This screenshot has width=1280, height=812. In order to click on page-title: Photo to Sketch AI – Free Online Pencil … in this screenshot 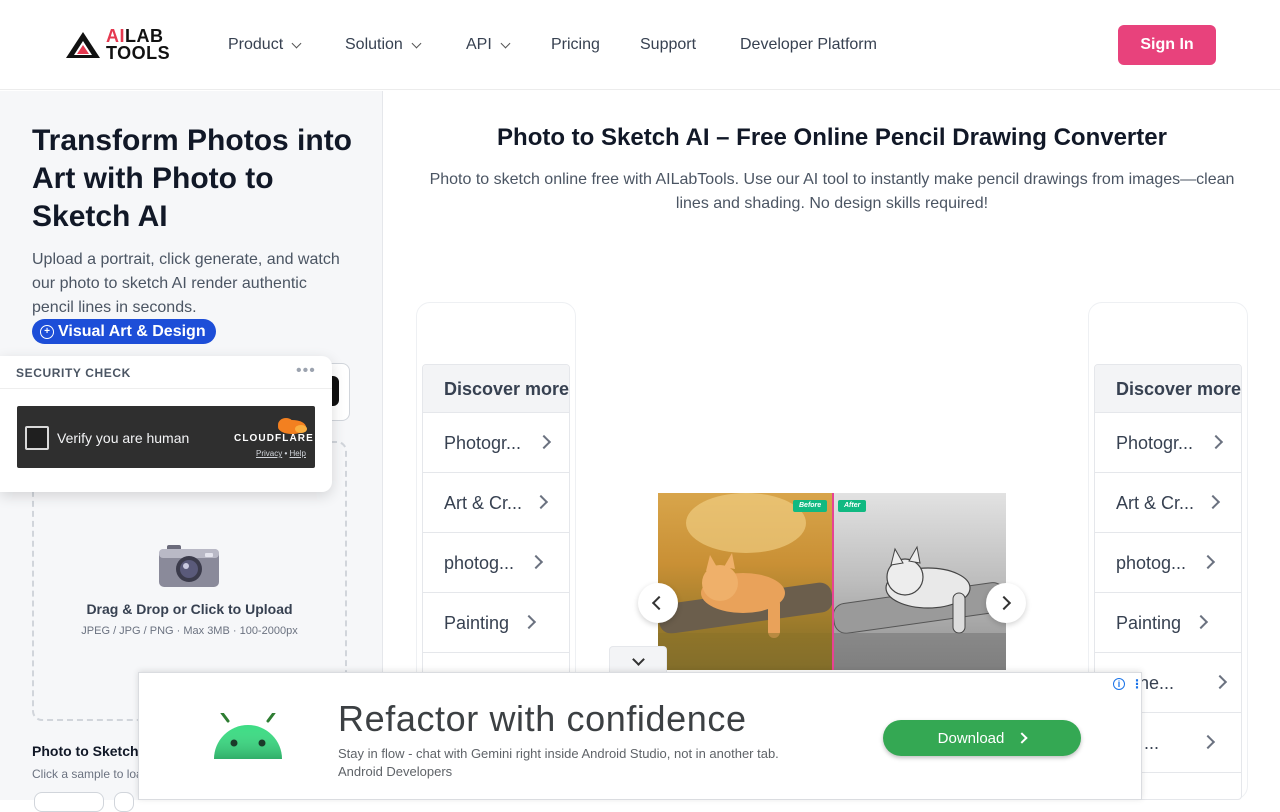, I will do `click(832, 137)`.